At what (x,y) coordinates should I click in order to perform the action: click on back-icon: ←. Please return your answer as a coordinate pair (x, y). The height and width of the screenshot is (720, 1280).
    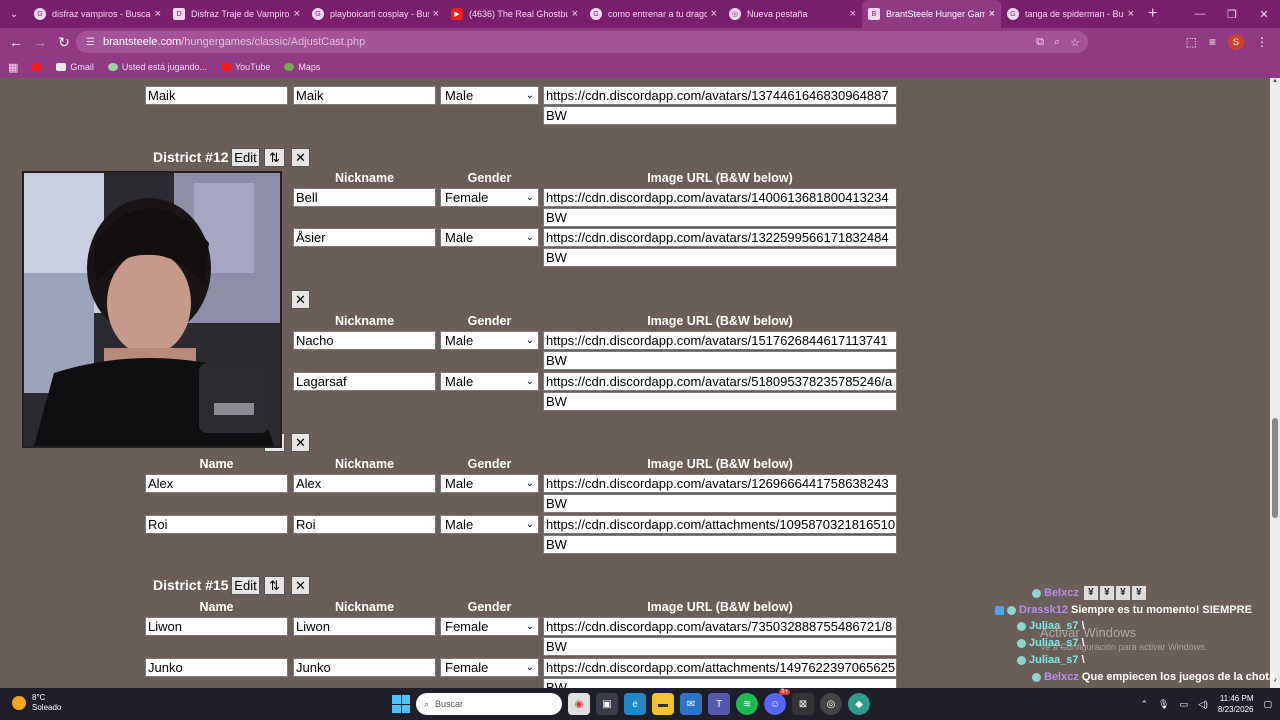
    Looking at the image, I should click on (16, 42).